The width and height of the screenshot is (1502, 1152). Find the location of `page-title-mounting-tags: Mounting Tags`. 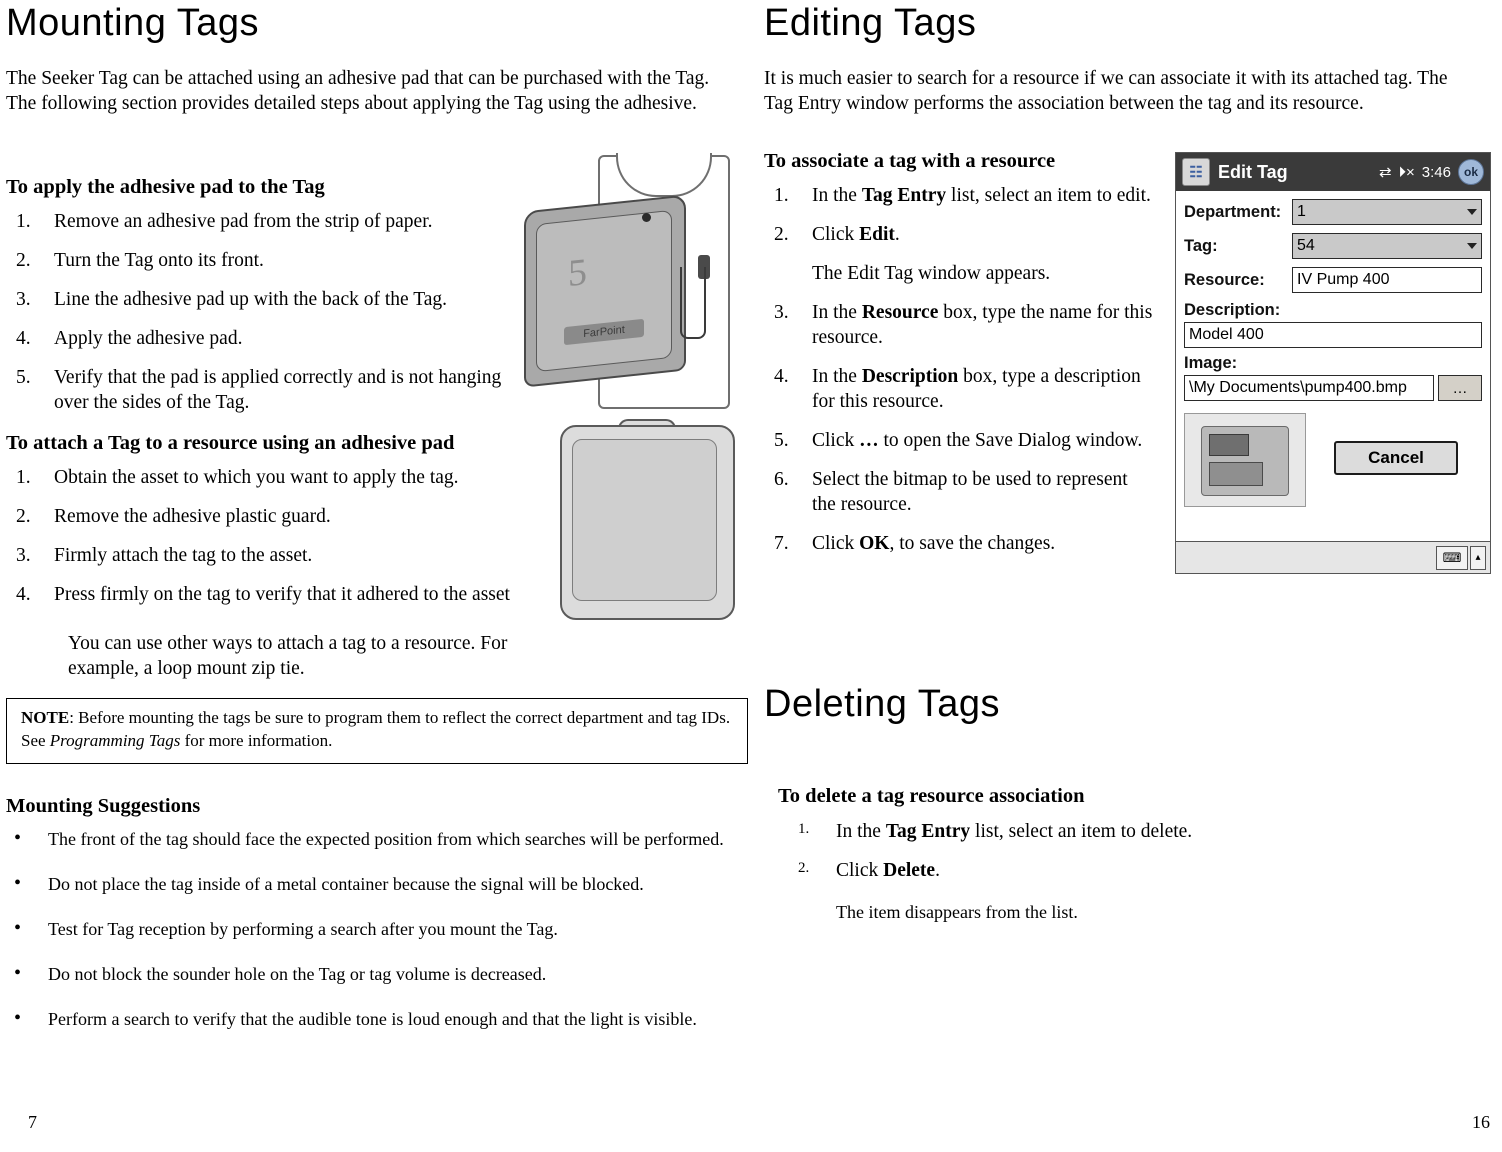

page-title-mounting-tags: Mounting Tags is located at coordinates (132, 23).